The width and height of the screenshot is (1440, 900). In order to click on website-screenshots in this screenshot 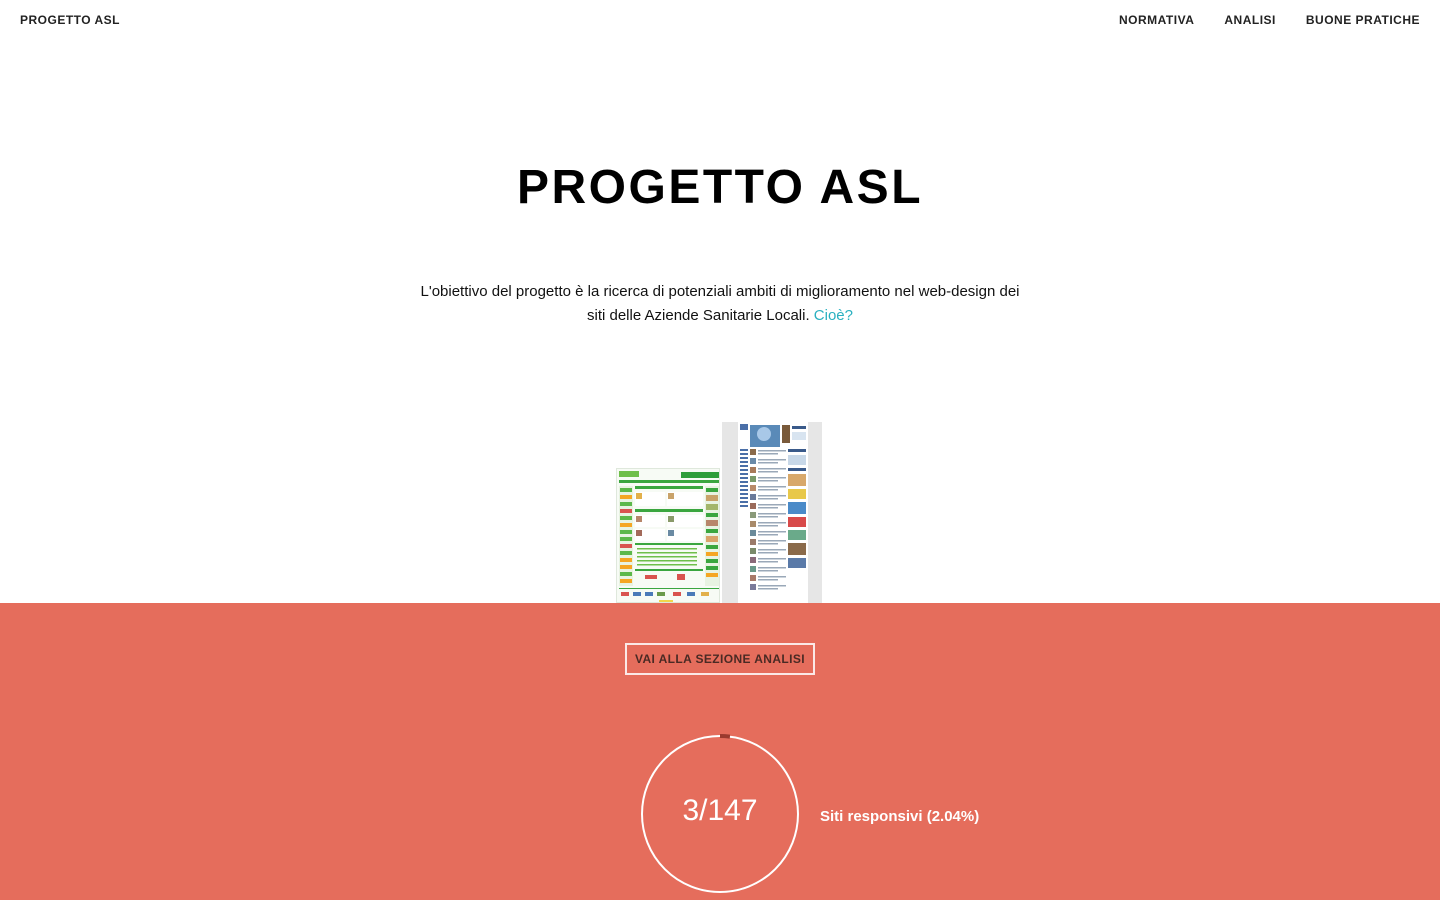, I will do `click(721, 512)`.